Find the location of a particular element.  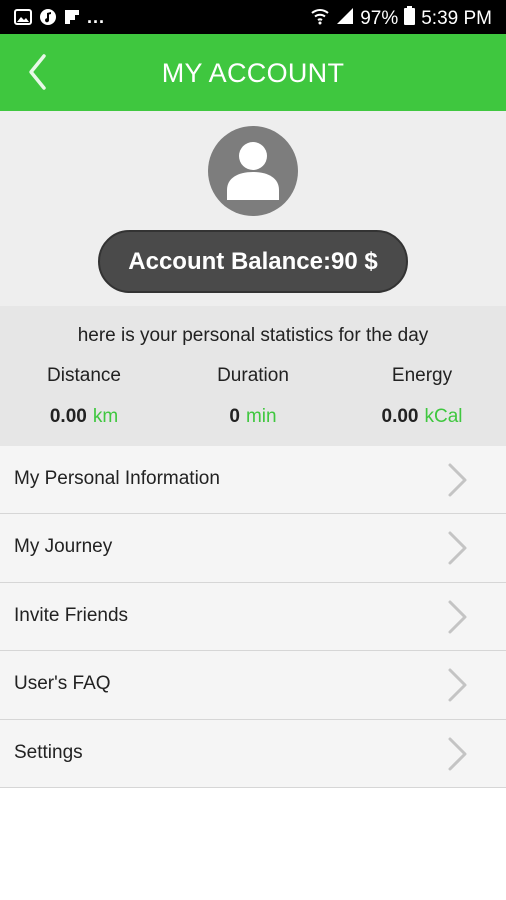

stat-unit: min is located at coordinates (261, 416).